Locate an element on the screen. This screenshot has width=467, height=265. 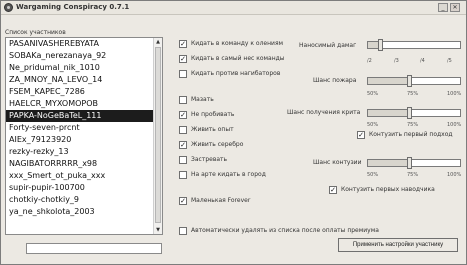
scroll-thumb is located at coordinates (158, 135).